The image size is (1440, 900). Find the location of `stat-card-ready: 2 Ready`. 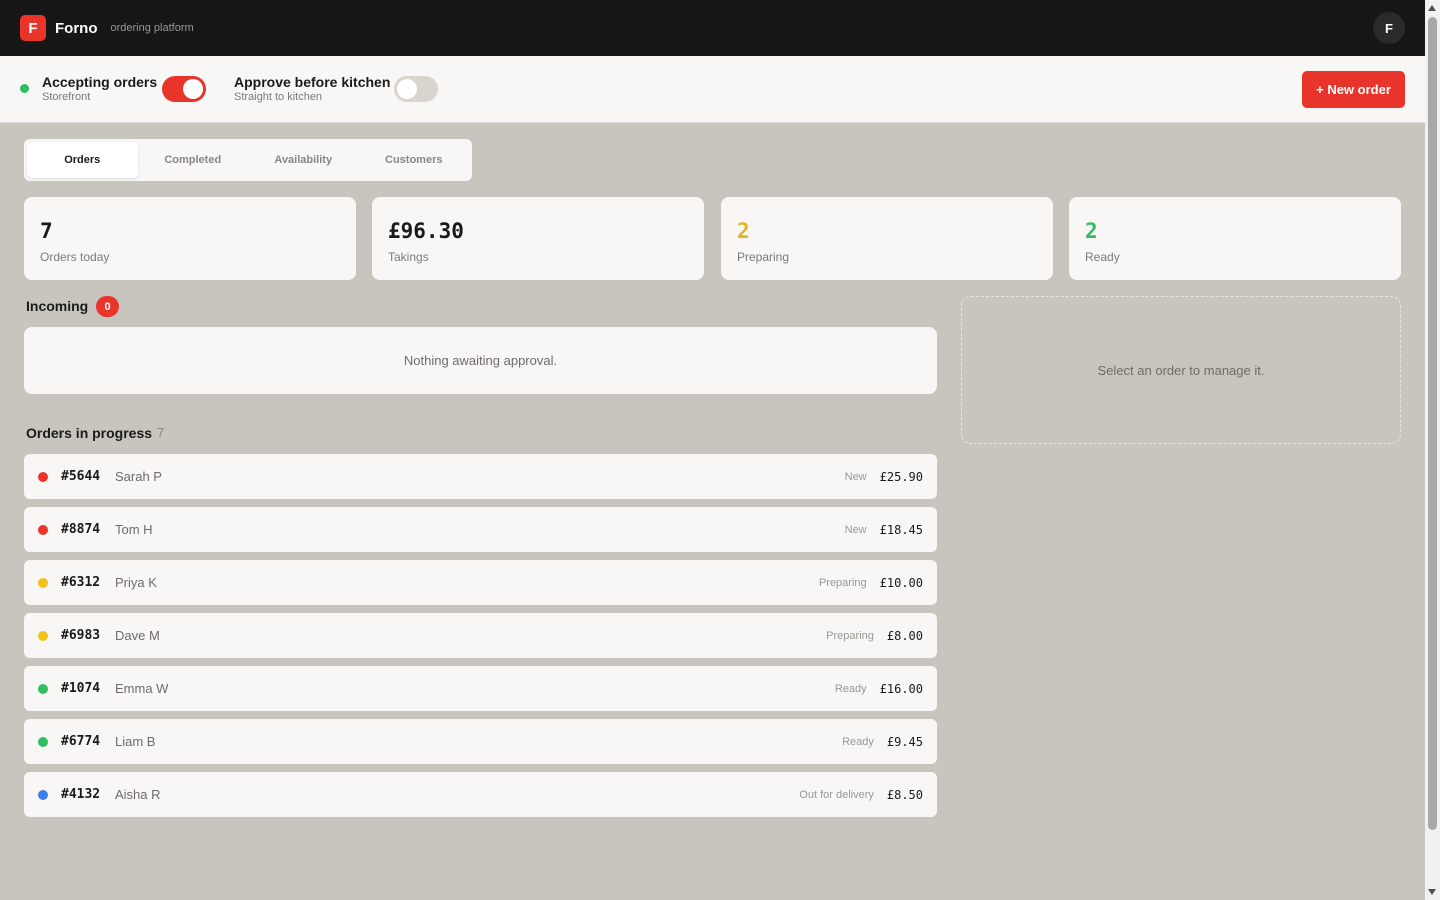

stat-card-ready: 2 Ready is located at coordinates (1235, 238).